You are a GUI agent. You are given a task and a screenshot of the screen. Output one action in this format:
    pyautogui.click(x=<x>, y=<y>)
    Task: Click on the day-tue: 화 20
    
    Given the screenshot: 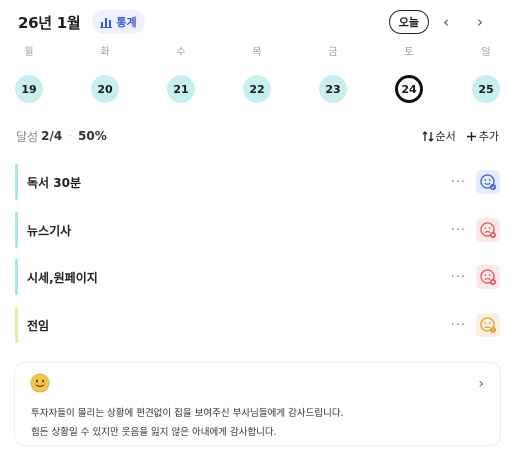 What is the action you would take?
    pyautogui.click(x=105, y=74)
    